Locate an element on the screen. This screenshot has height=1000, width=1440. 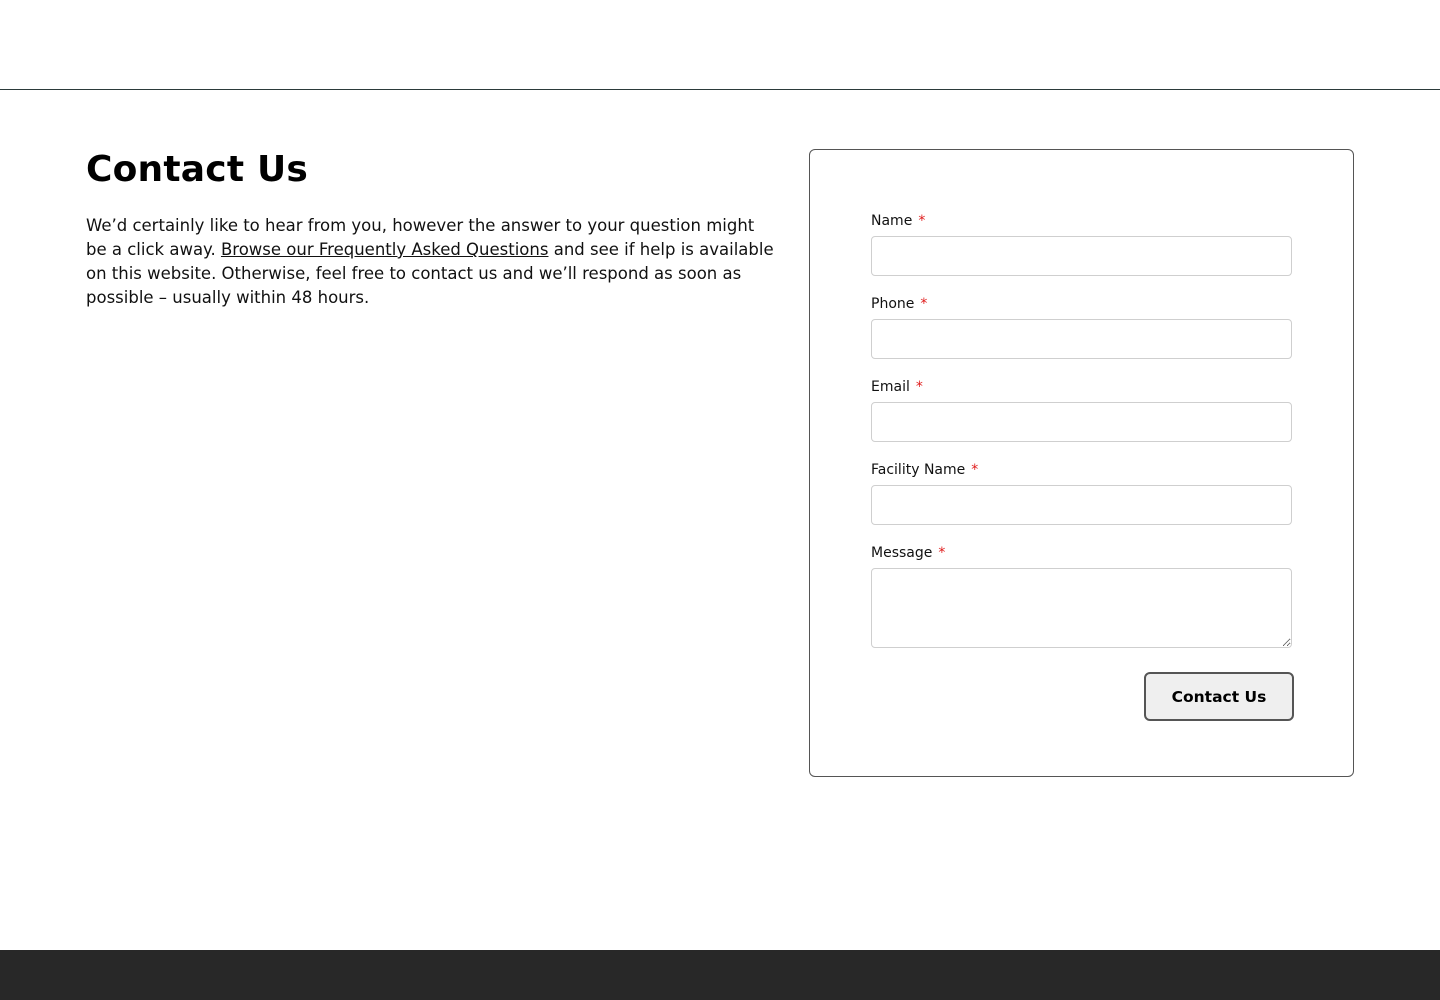
site-header is located at coordinates (720, 45).